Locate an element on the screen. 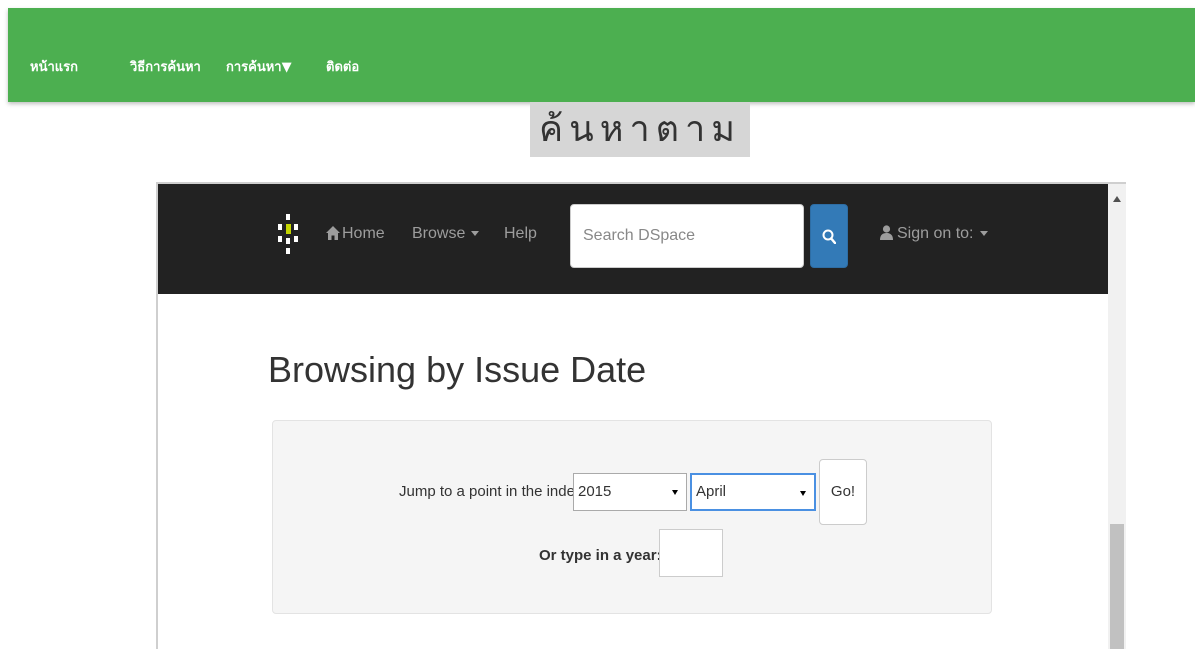 The image size is (1195, 649). scrollbar-thumb is located at coordinates (1117, 586).